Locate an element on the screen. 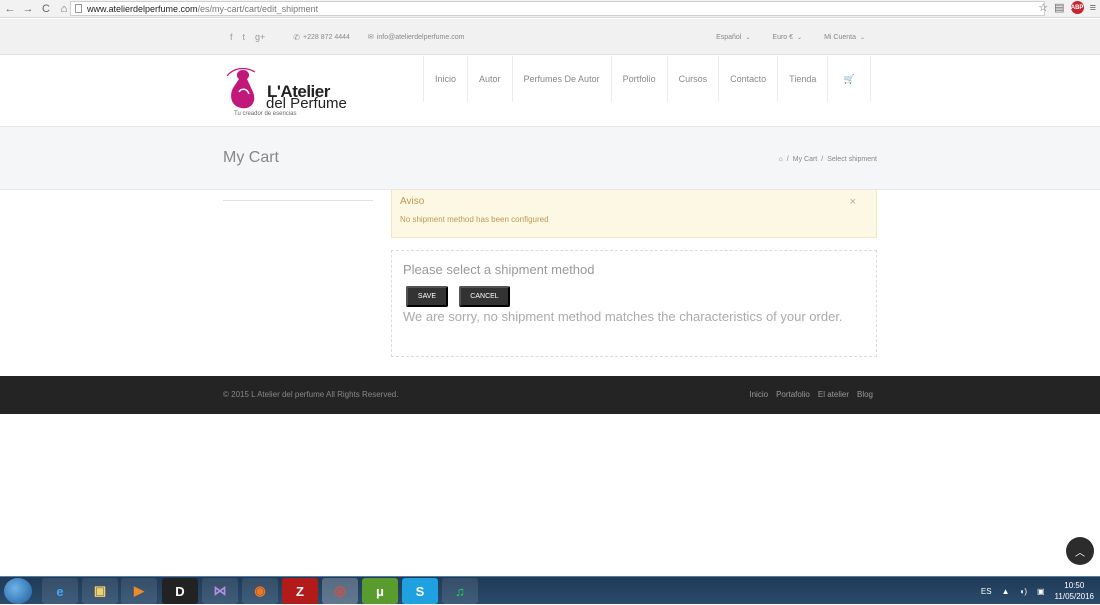 Image resolution: width=1100 pixels, height=605 pixels. footer-link-el-atelier: El atelier is located at coordinates (833, 394).